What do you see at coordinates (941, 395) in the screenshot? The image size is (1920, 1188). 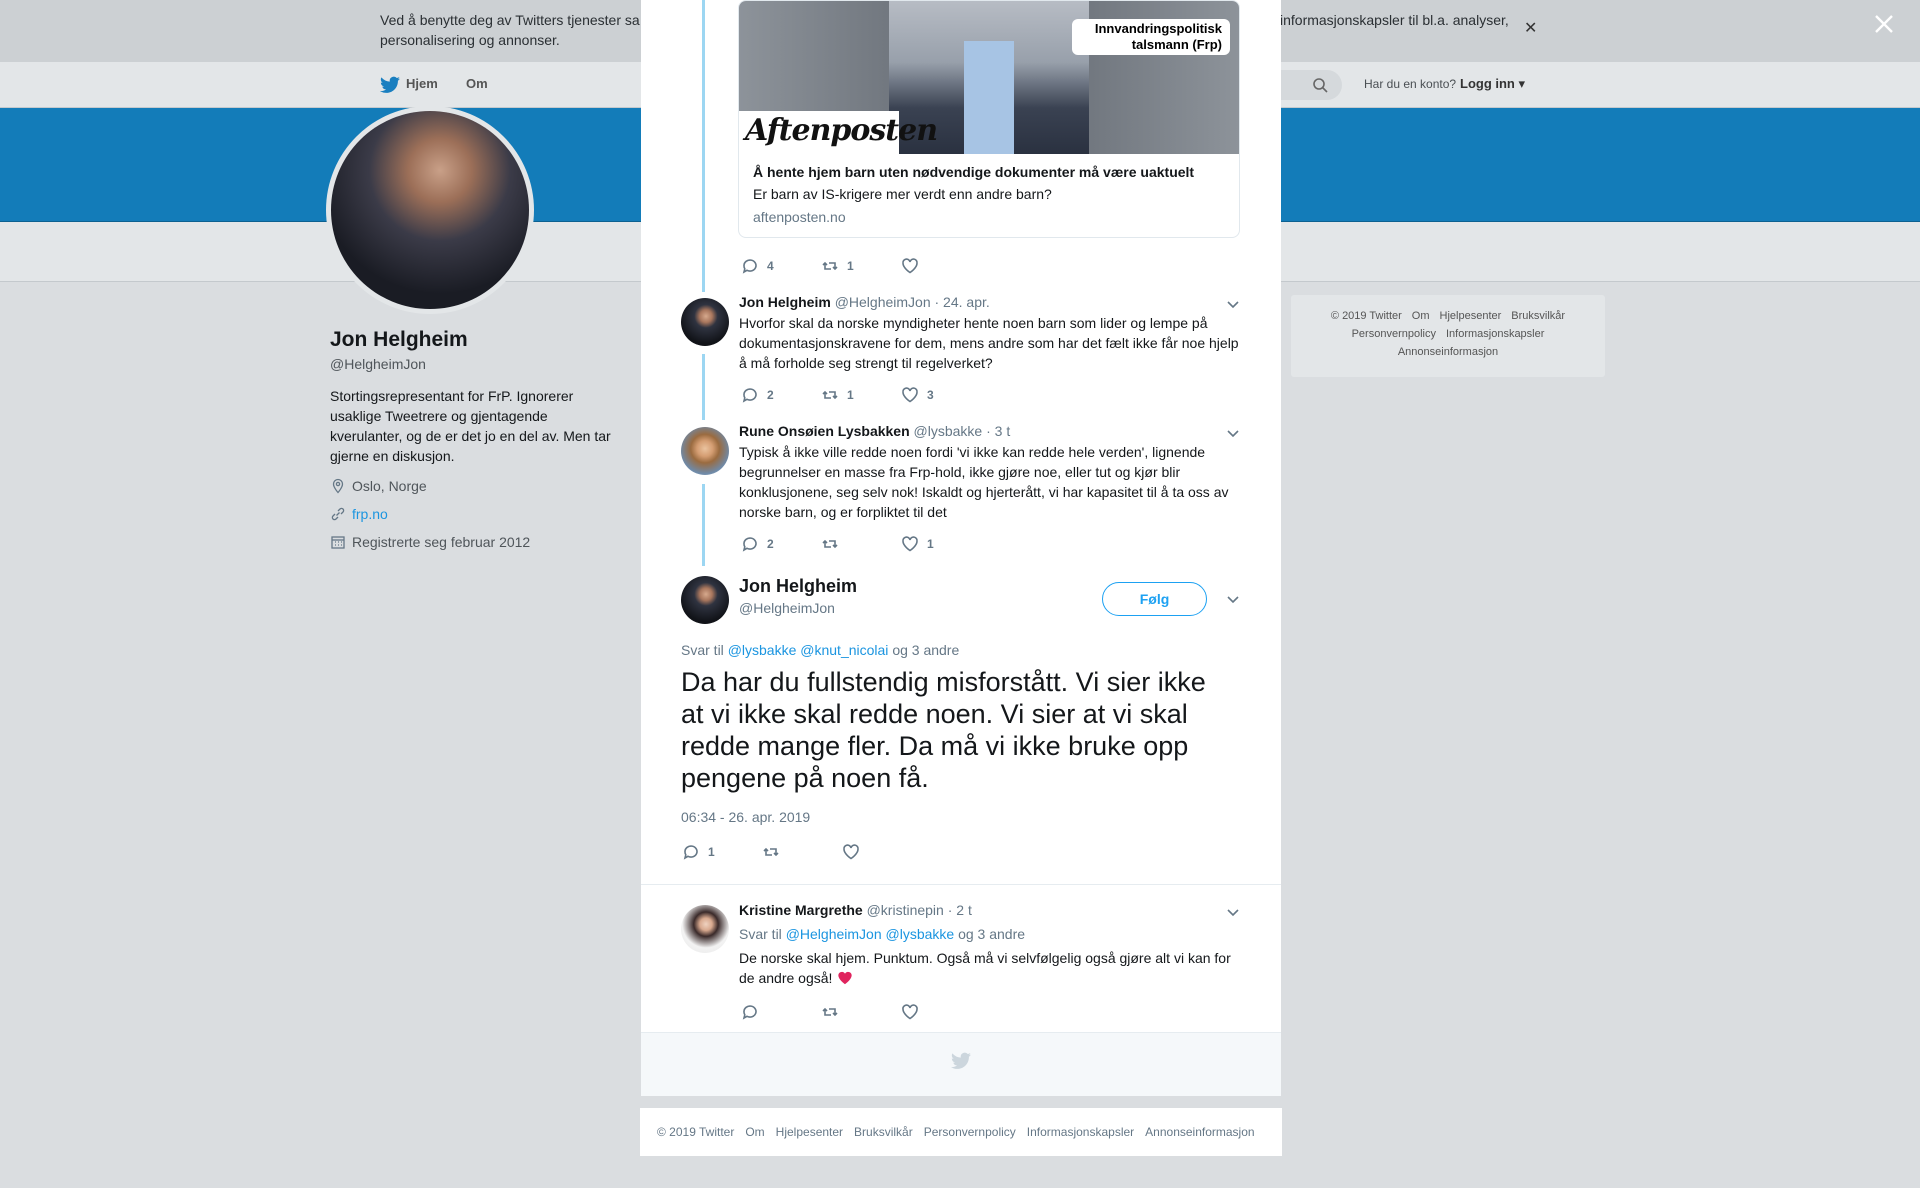 I see `like-button: 3` at bounding box center [941, 395].